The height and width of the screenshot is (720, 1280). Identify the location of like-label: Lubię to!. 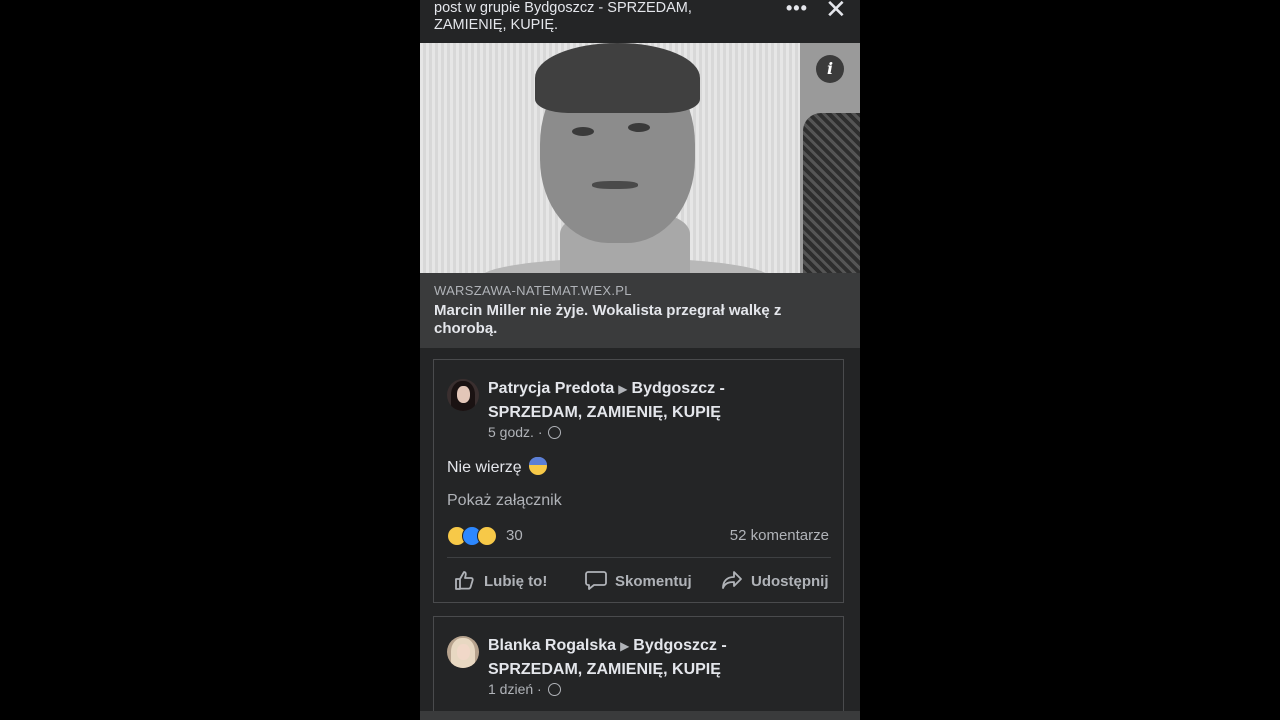
(516, 581).